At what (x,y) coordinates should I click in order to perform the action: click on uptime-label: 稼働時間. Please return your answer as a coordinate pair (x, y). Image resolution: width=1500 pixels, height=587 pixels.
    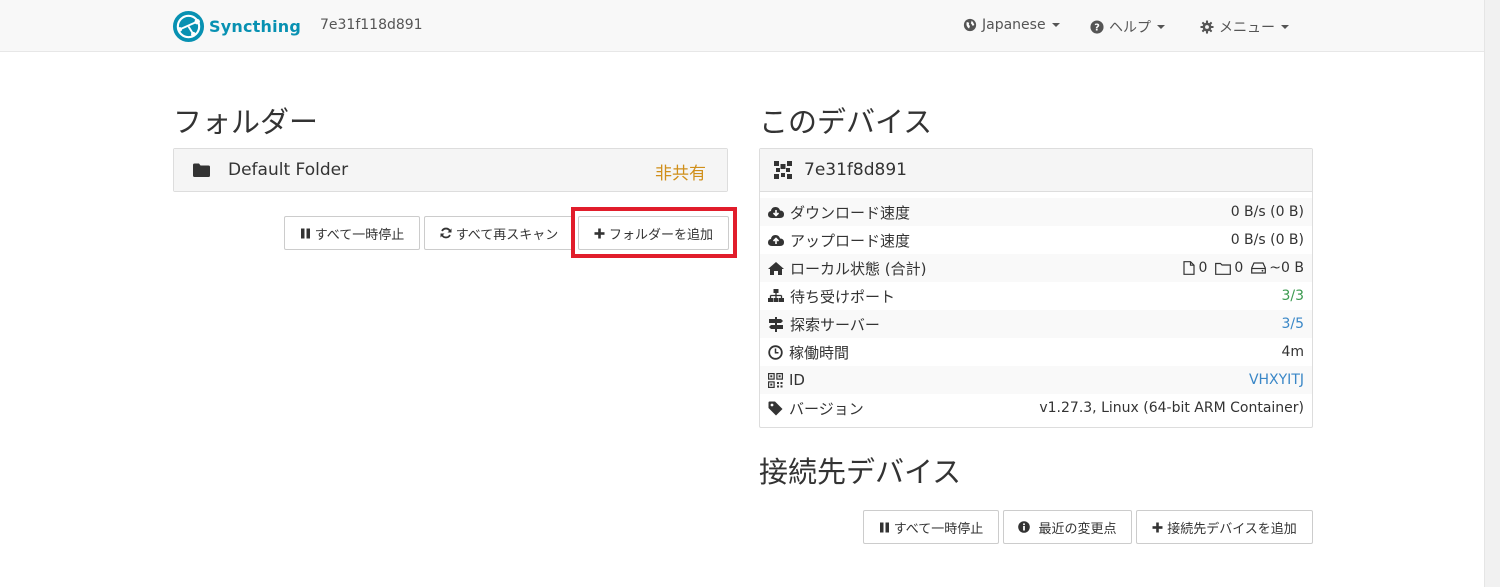
    Looking at the image, I should click on (819, 352).